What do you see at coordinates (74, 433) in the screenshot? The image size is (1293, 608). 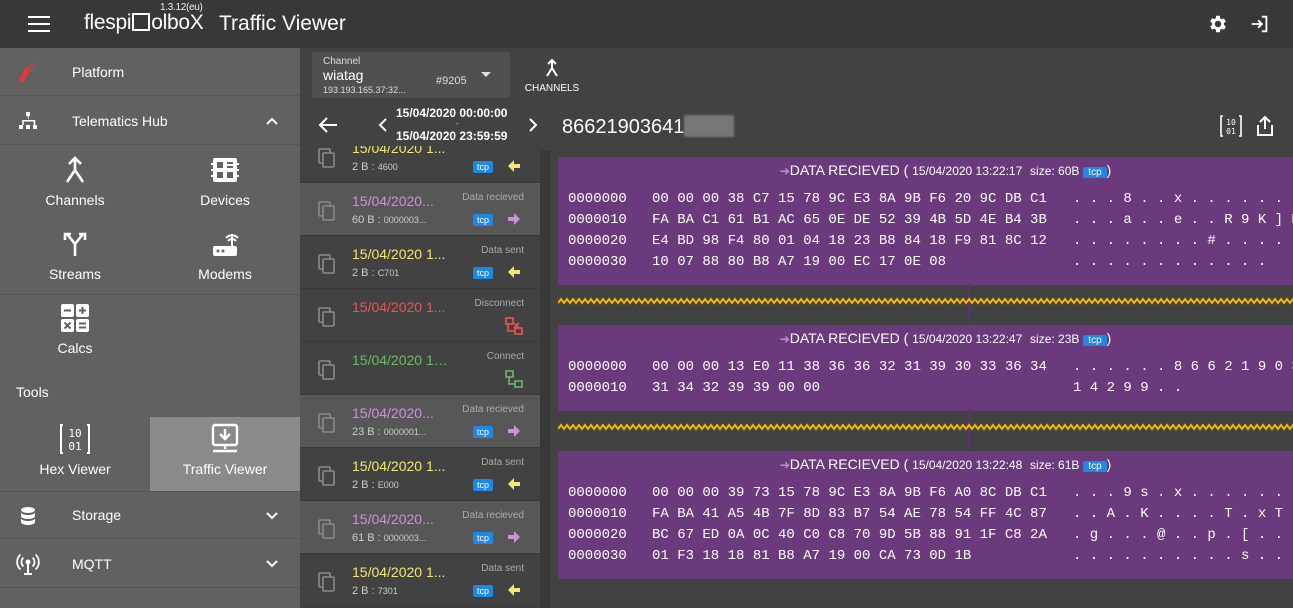 I see `svg-text: 10` at bounding box center [74, 433].